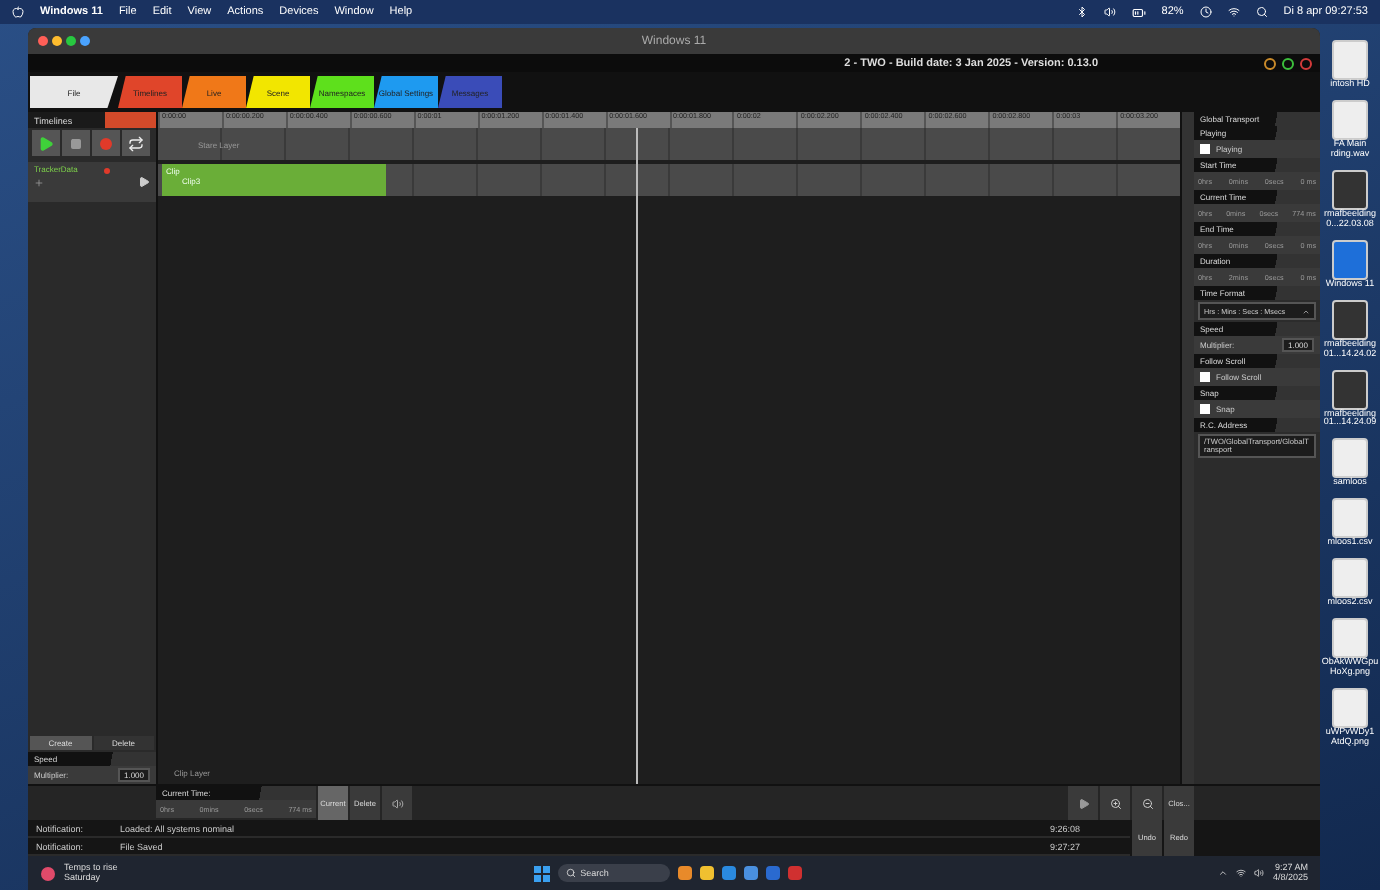 The width and height of the screenshot is (1380, 890). Describe the element at coordinates (542, 873) in the screenshot. I see `start-icon` at that location.